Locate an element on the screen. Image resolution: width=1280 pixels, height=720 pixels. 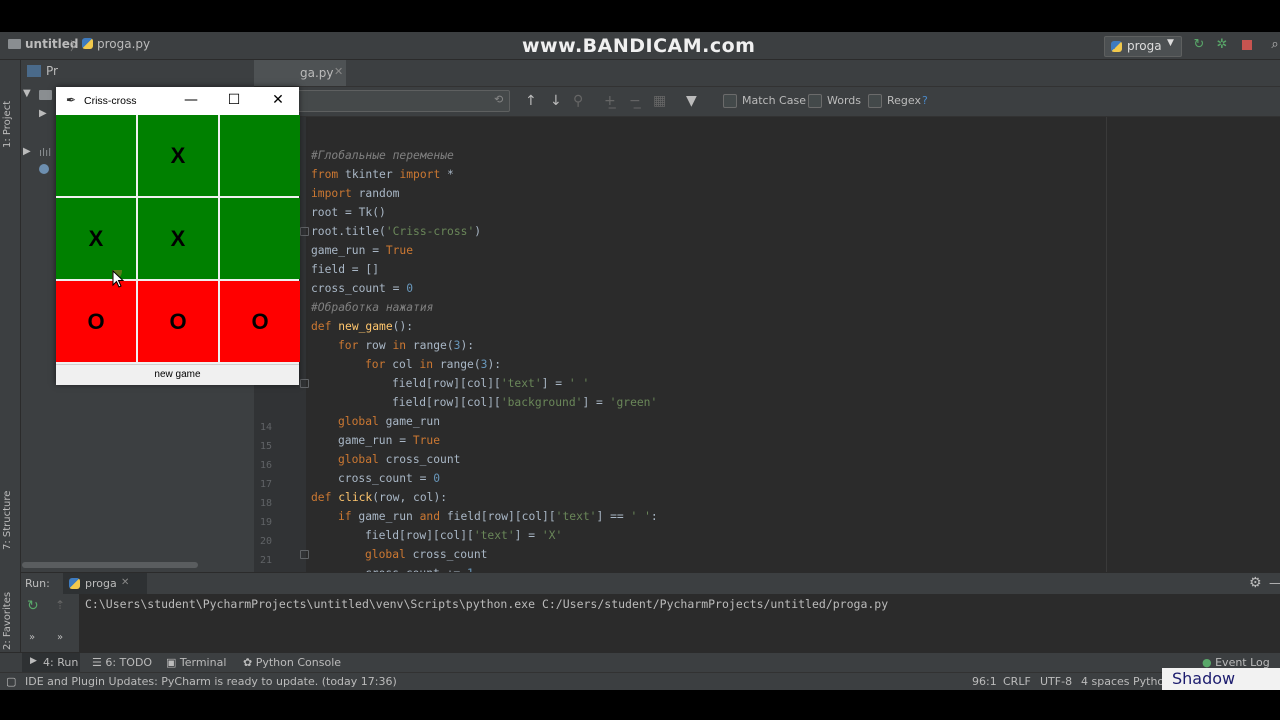
board-cell-2-1: O is located at coordinates (178, 321).